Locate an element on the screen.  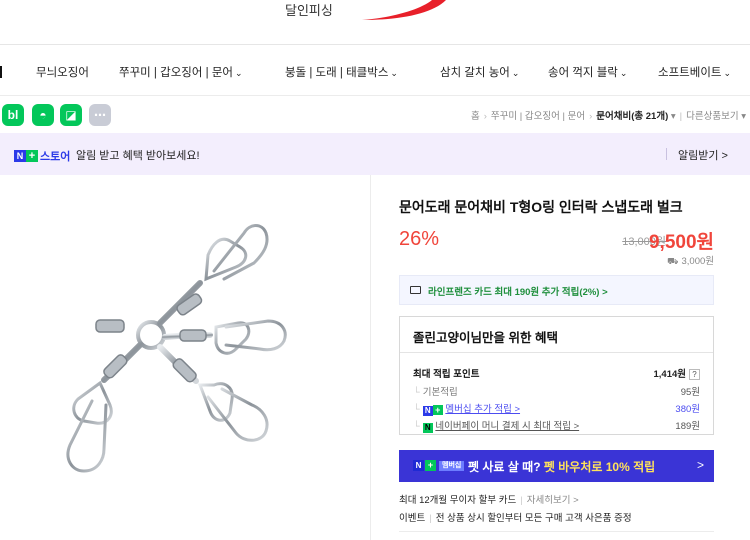
installment-detail-link: 자세히보기 > is located at coordinates (553, 500).